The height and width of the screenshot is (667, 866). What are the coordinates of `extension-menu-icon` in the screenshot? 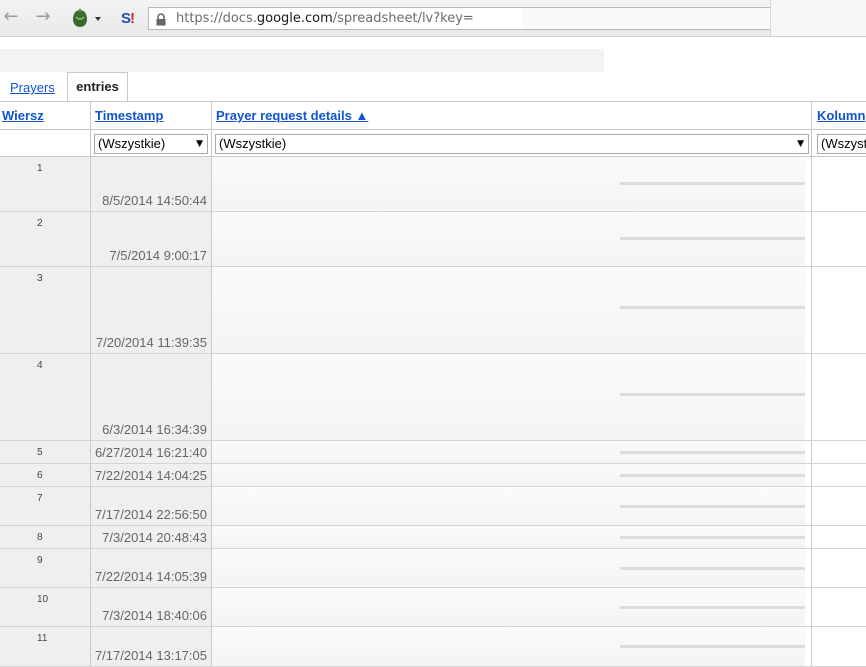 It's located at (87, 20).